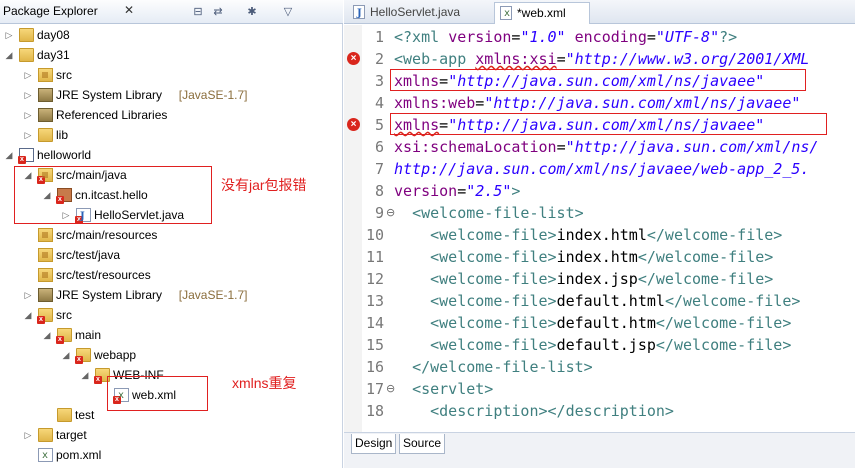 This screenshot has width=855, height=468. Describe the element at coordinates (53, 35) in the screenshot. I see `tree-item-label: day08` at that location.